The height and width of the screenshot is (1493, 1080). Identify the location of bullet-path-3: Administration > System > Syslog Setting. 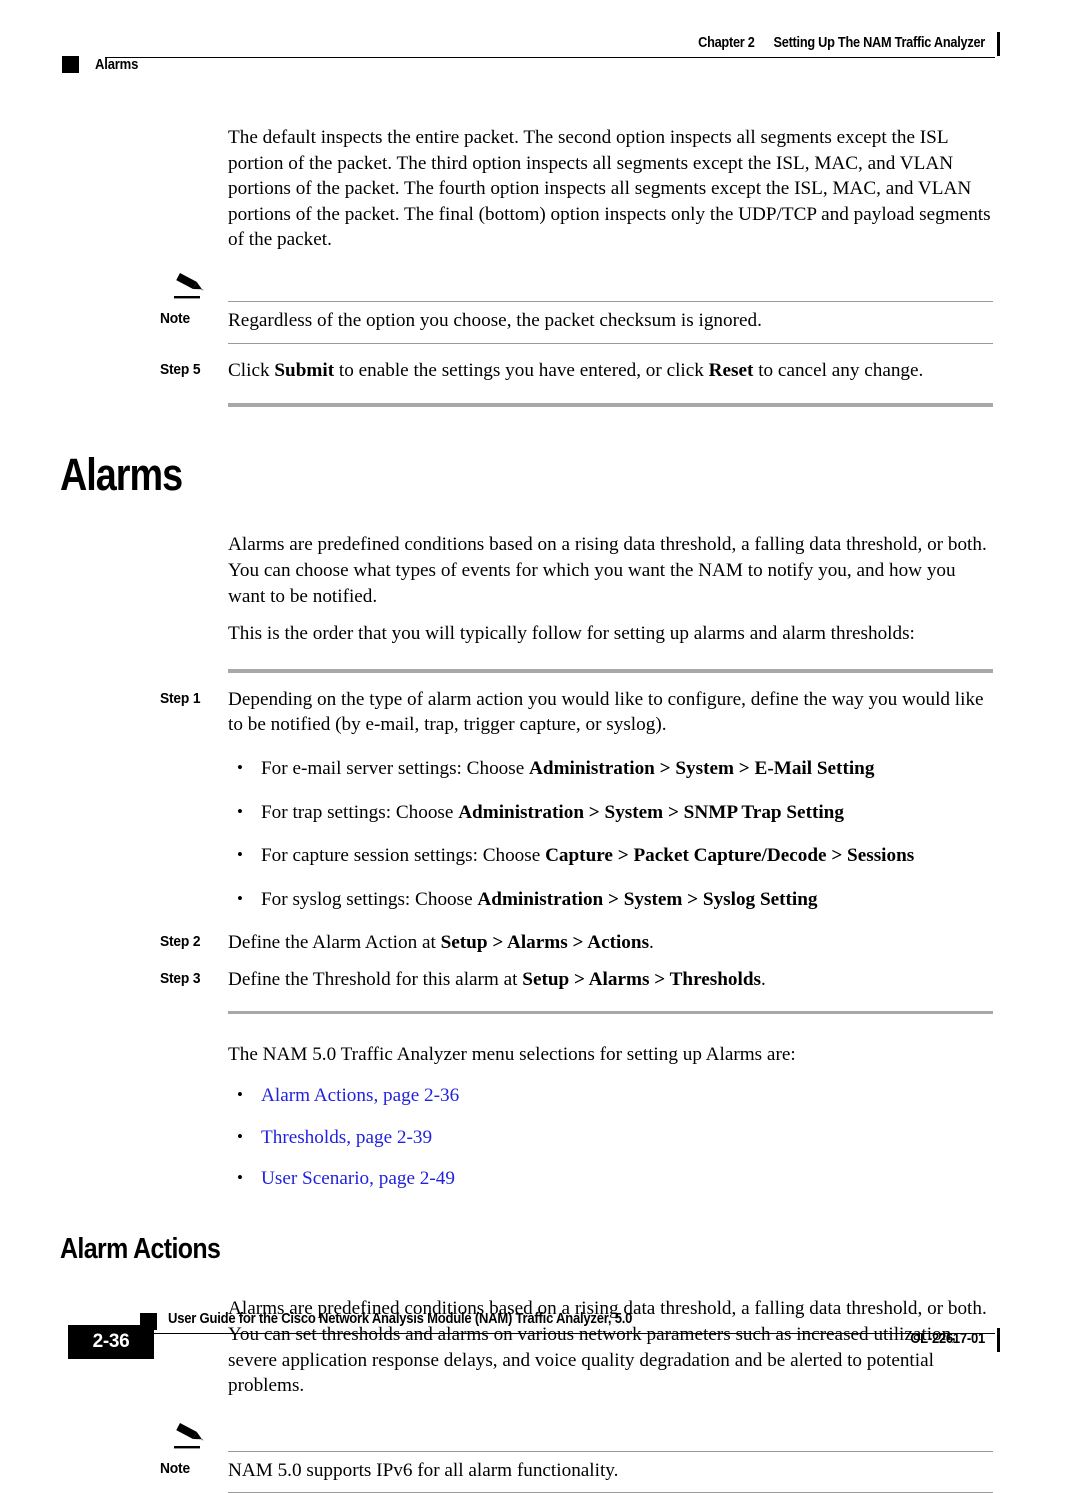
(647, 899).